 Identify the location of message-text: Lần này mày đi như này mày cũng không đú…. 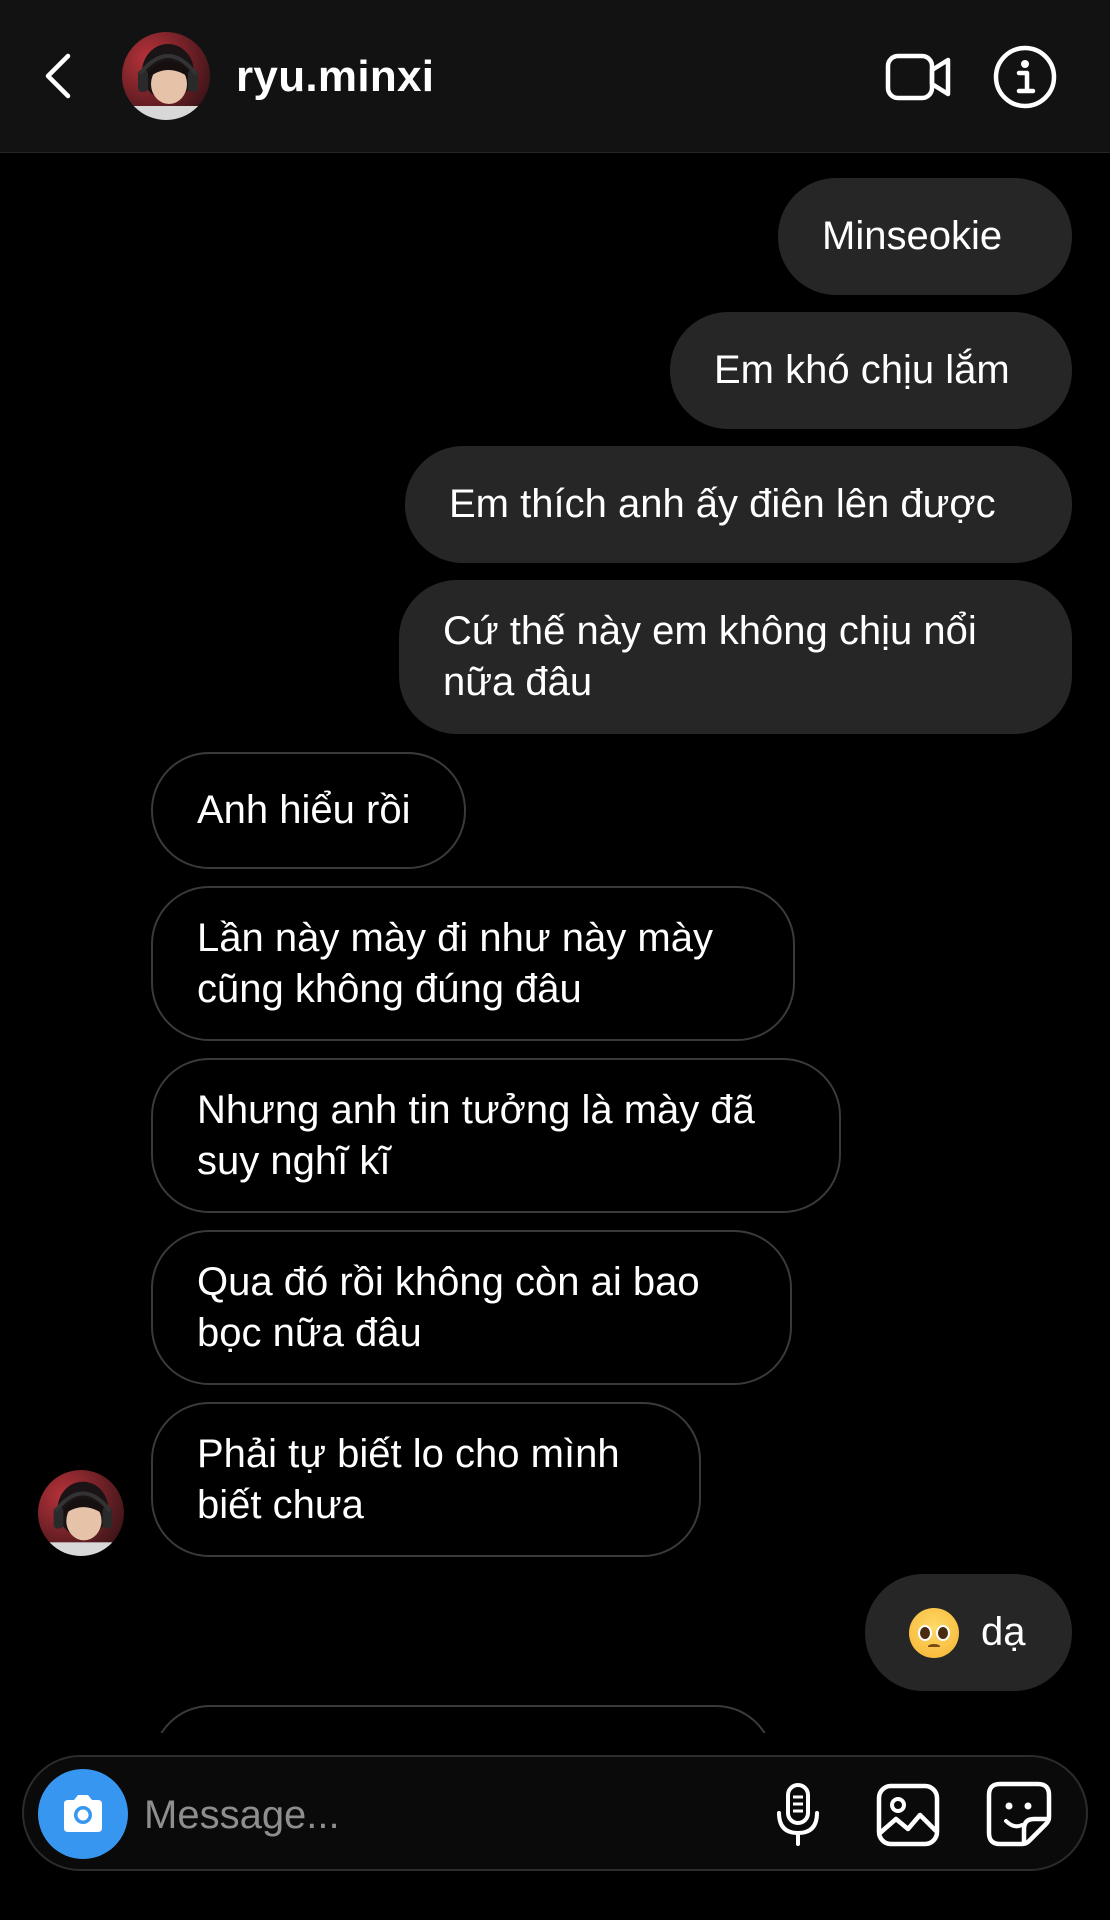
(455, 963).